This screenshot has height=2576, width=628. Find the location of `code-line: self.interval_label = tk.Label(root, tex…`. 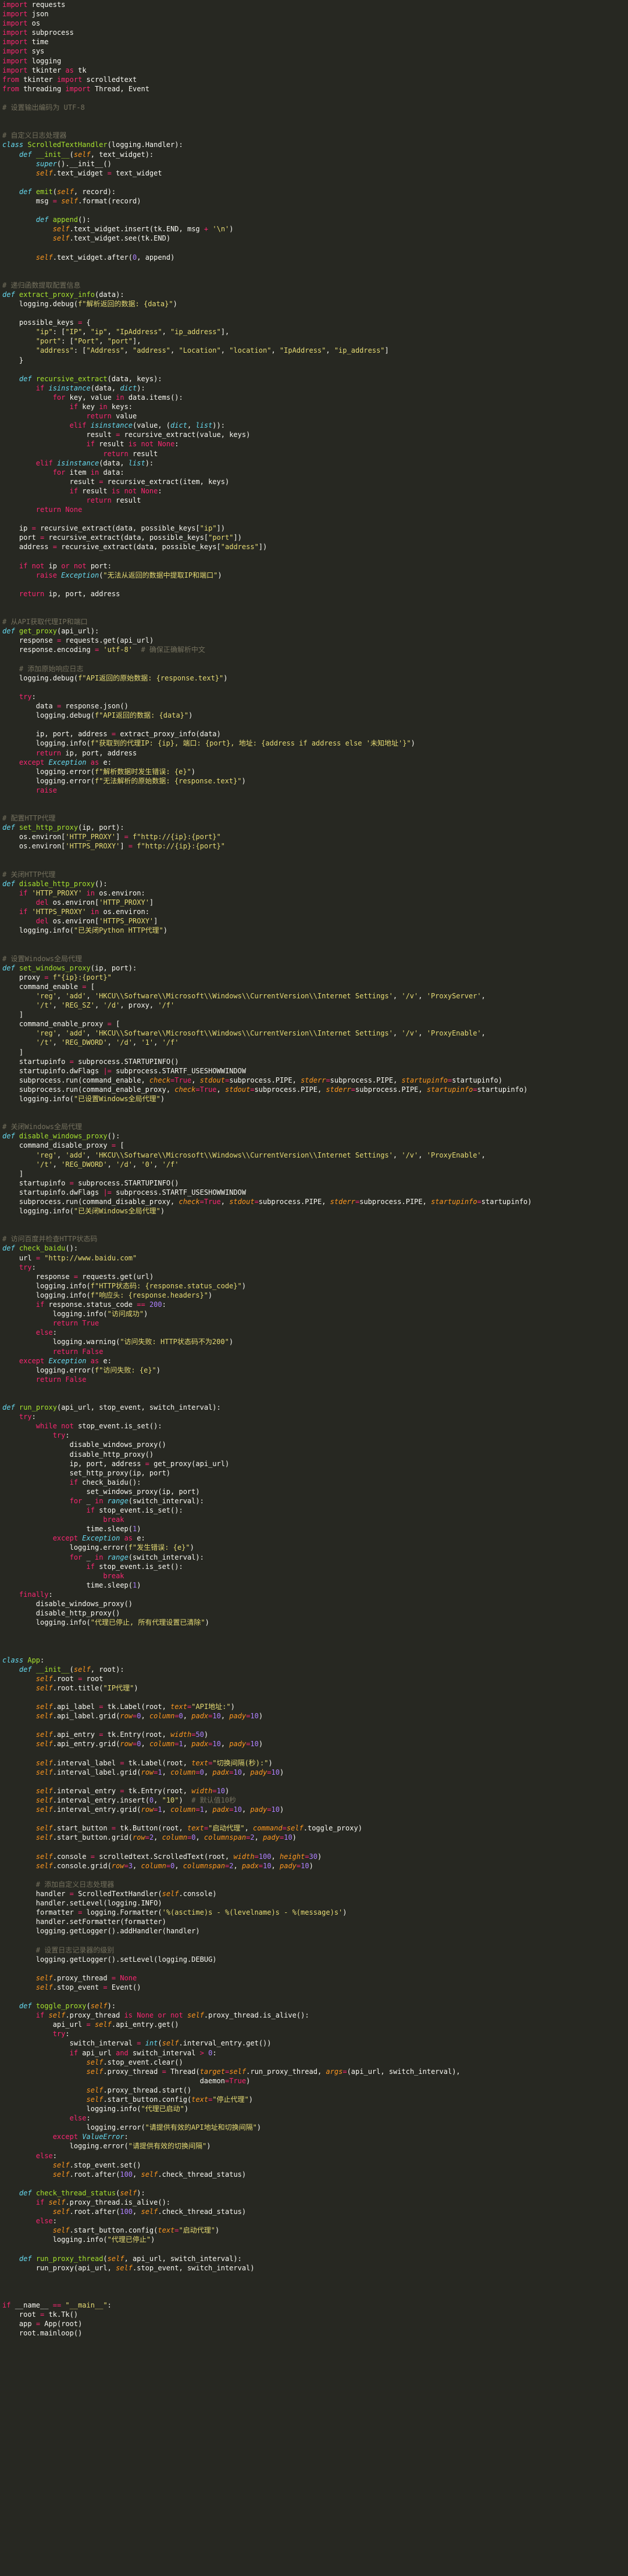

code-line: self.interval_label = tk.Label(root, tex… is located at coordinates (154, 1762).